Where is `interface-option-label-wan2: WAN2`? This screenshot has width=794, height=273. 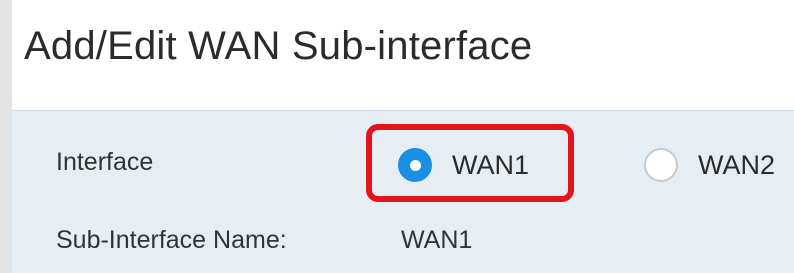
interface-option-label-wan2: WAN2 is located at coordinates (737, 164).